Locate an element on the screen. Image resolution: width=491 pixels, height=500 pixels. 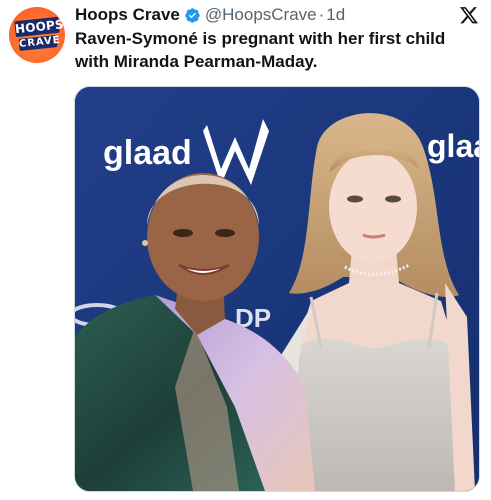
verified-badge-icon is located at coordinates (192, 15).